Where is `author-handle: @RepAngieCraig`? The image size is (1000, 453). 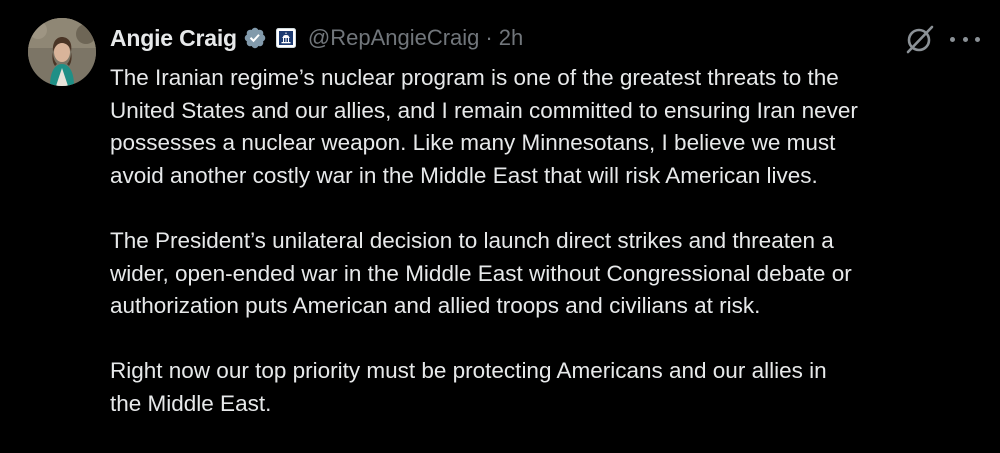
author-handle: @RepAngieCraig is located at coordinates (394, 38).